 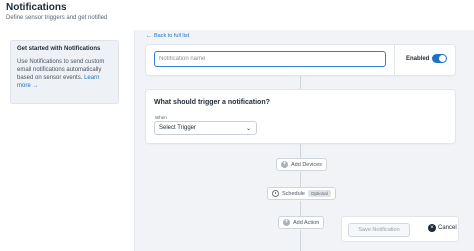 What do you see at coordinates (59, 49) in the screenshot?
I see `info-title: Get started with Notifications` at bounding box center [59, 49].